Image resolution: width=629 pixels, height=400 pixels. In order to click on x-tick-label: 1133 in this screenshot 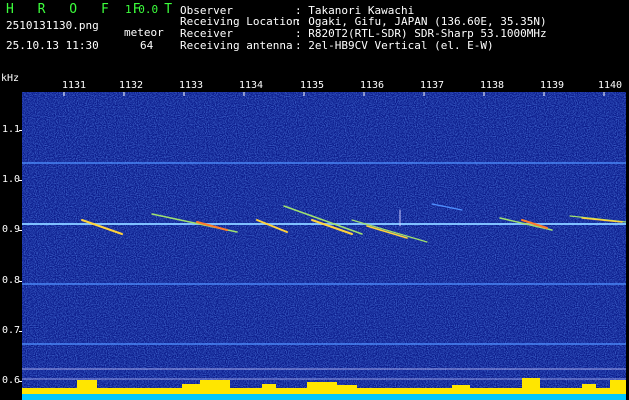, I will do `click(191, 85)`.